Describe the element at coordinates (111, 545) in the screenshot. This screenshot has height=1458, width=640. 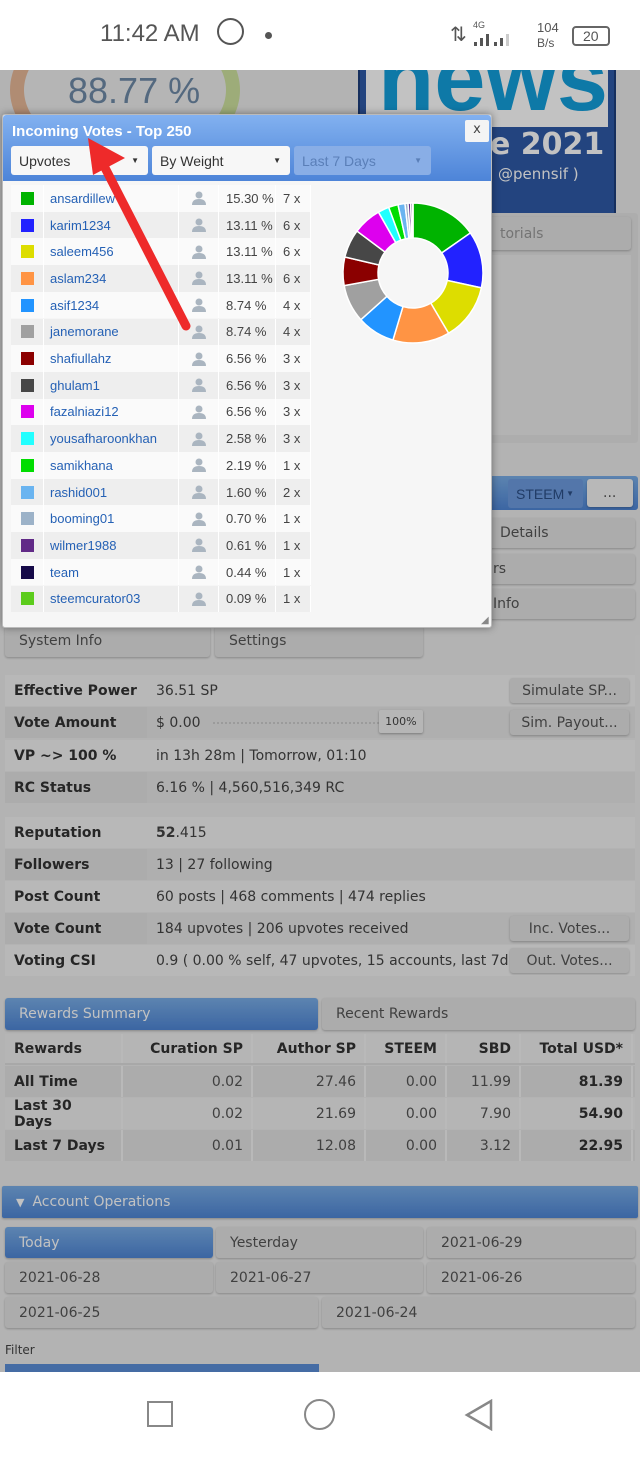
I see `voter-name-link: wilmer1988` at that location.